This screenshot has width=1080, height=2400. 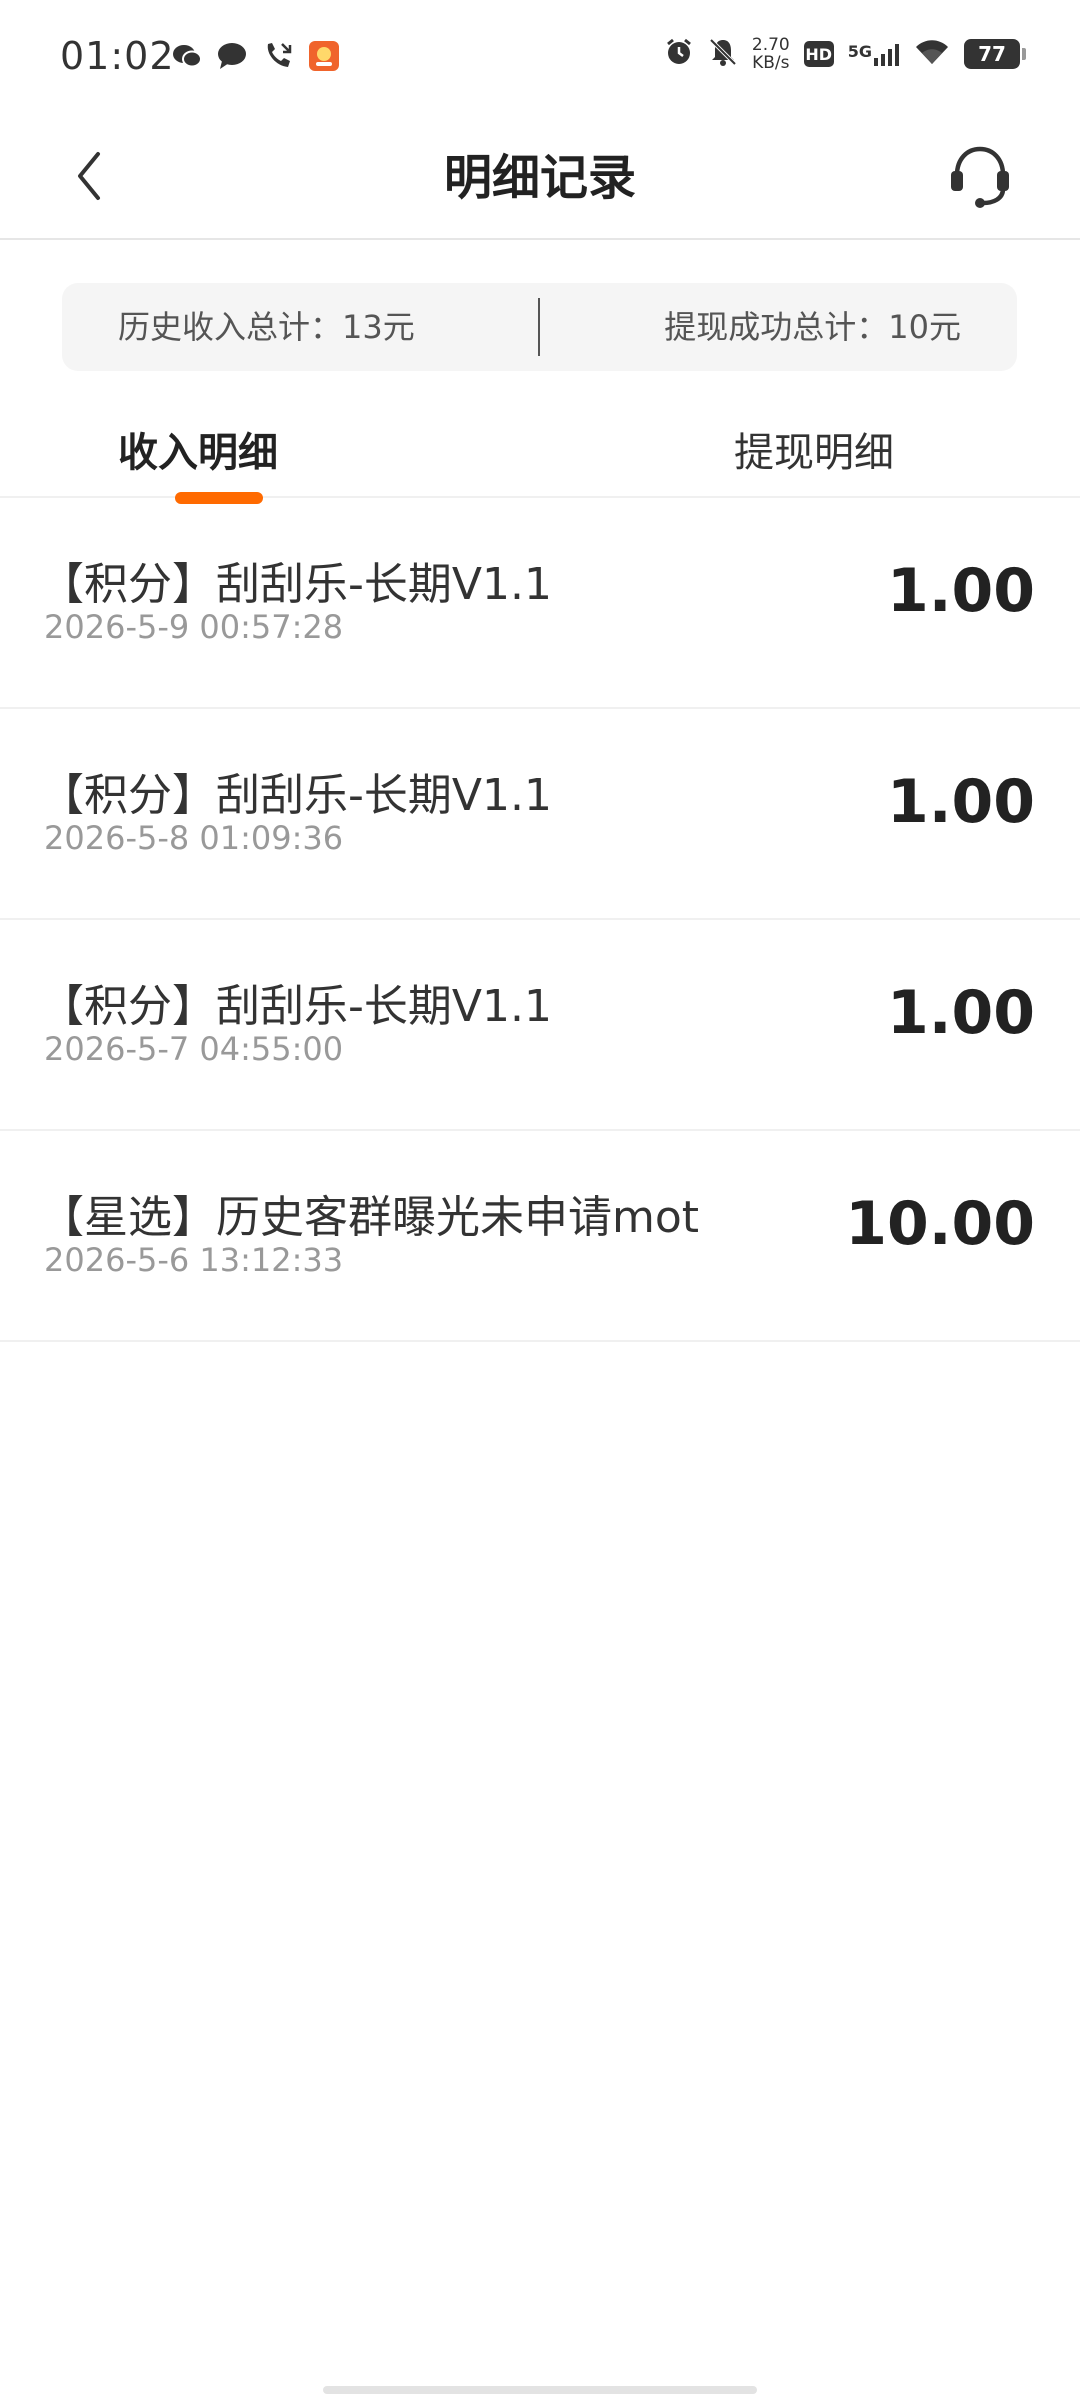 What do you see at coordinates (859, 51) in the screenshot?
I see `signal-label: 5G` at bounding box center [859, 51].